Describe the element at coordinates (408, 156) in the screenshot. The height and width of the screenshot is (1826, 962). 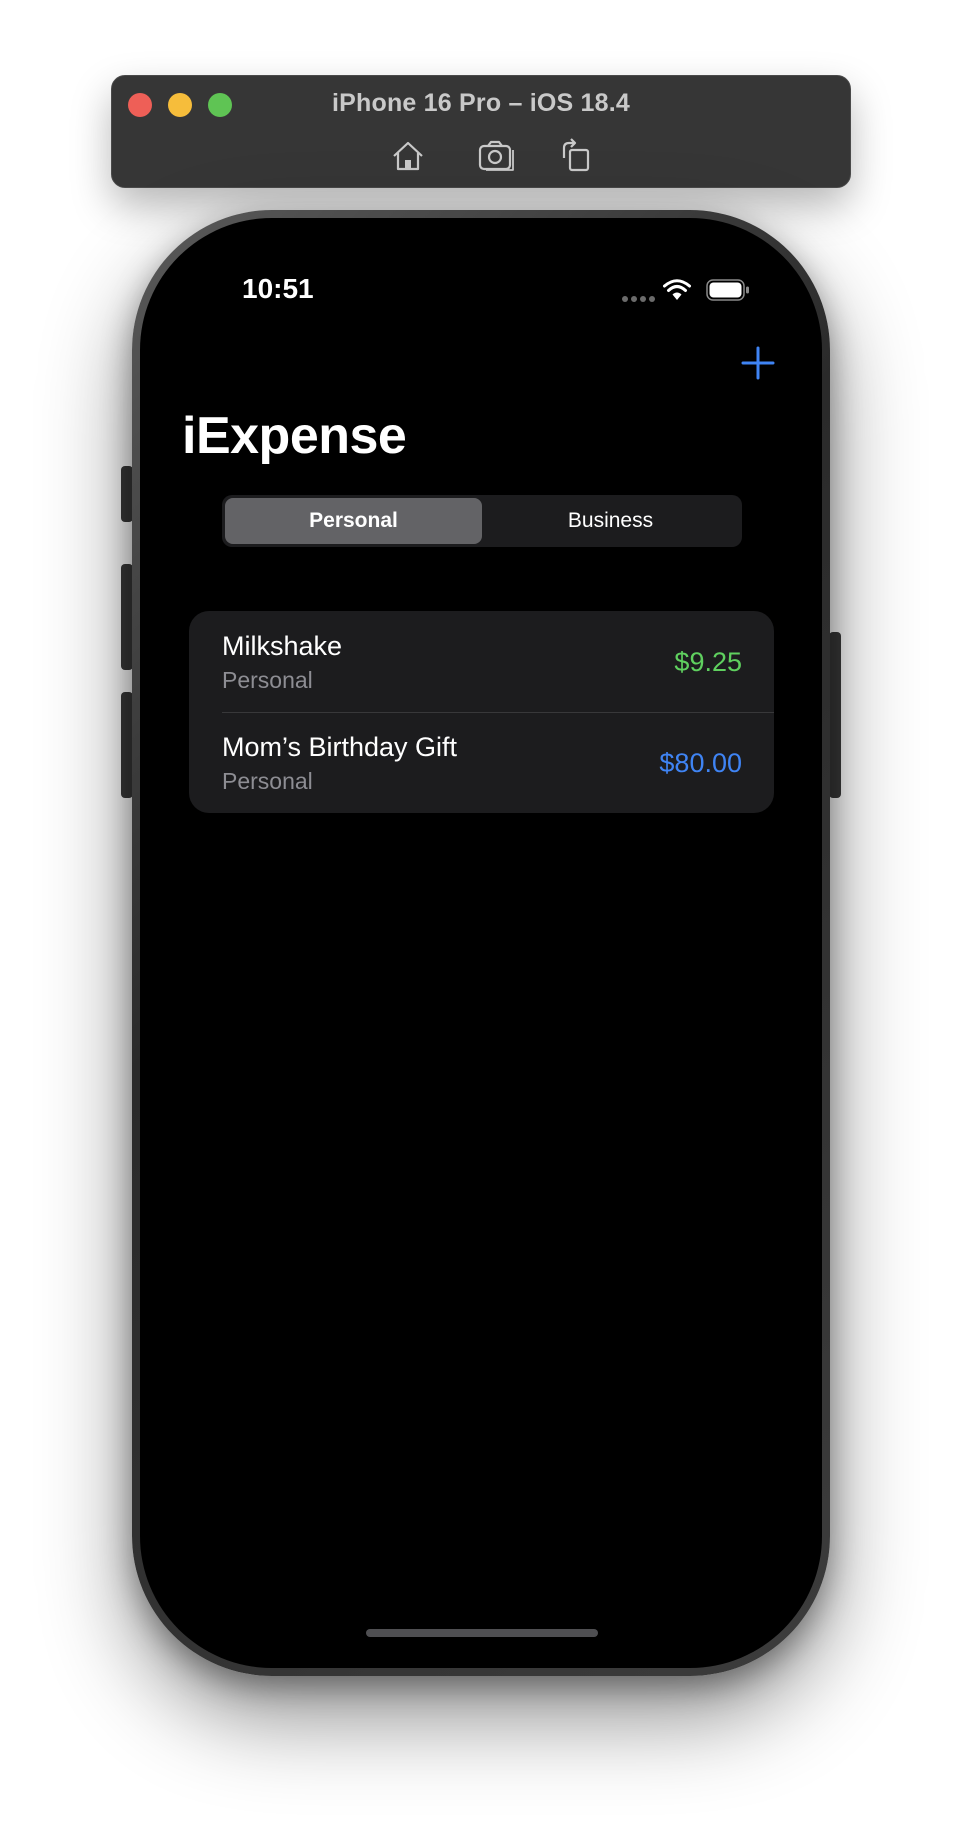
I see `home-icon` at that location.